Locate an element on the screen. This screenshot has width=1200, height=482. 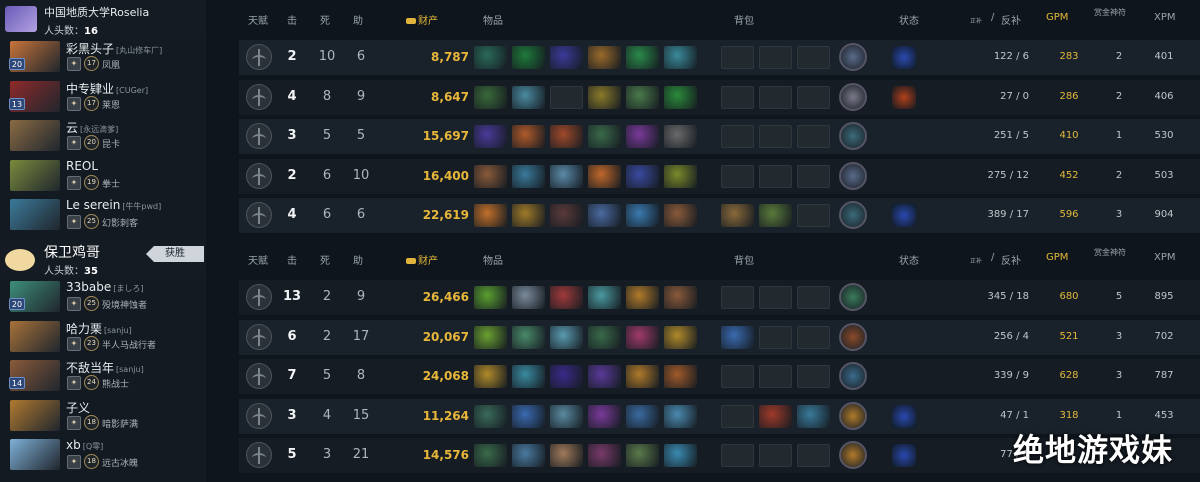
player-row: Le serein [牛牛pwd] ✦ 25 幻影刺客 is located at coordinates (103, 215).